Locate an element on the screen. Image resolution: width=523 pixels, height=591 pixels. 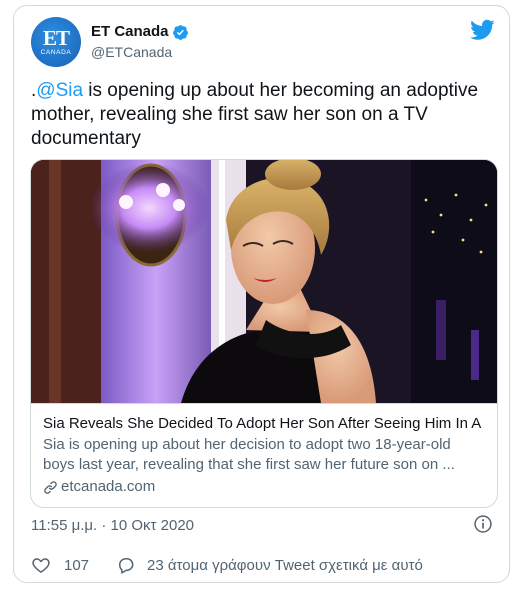
link-domain-text: etcanada.com is located at coordinates (108, 487).